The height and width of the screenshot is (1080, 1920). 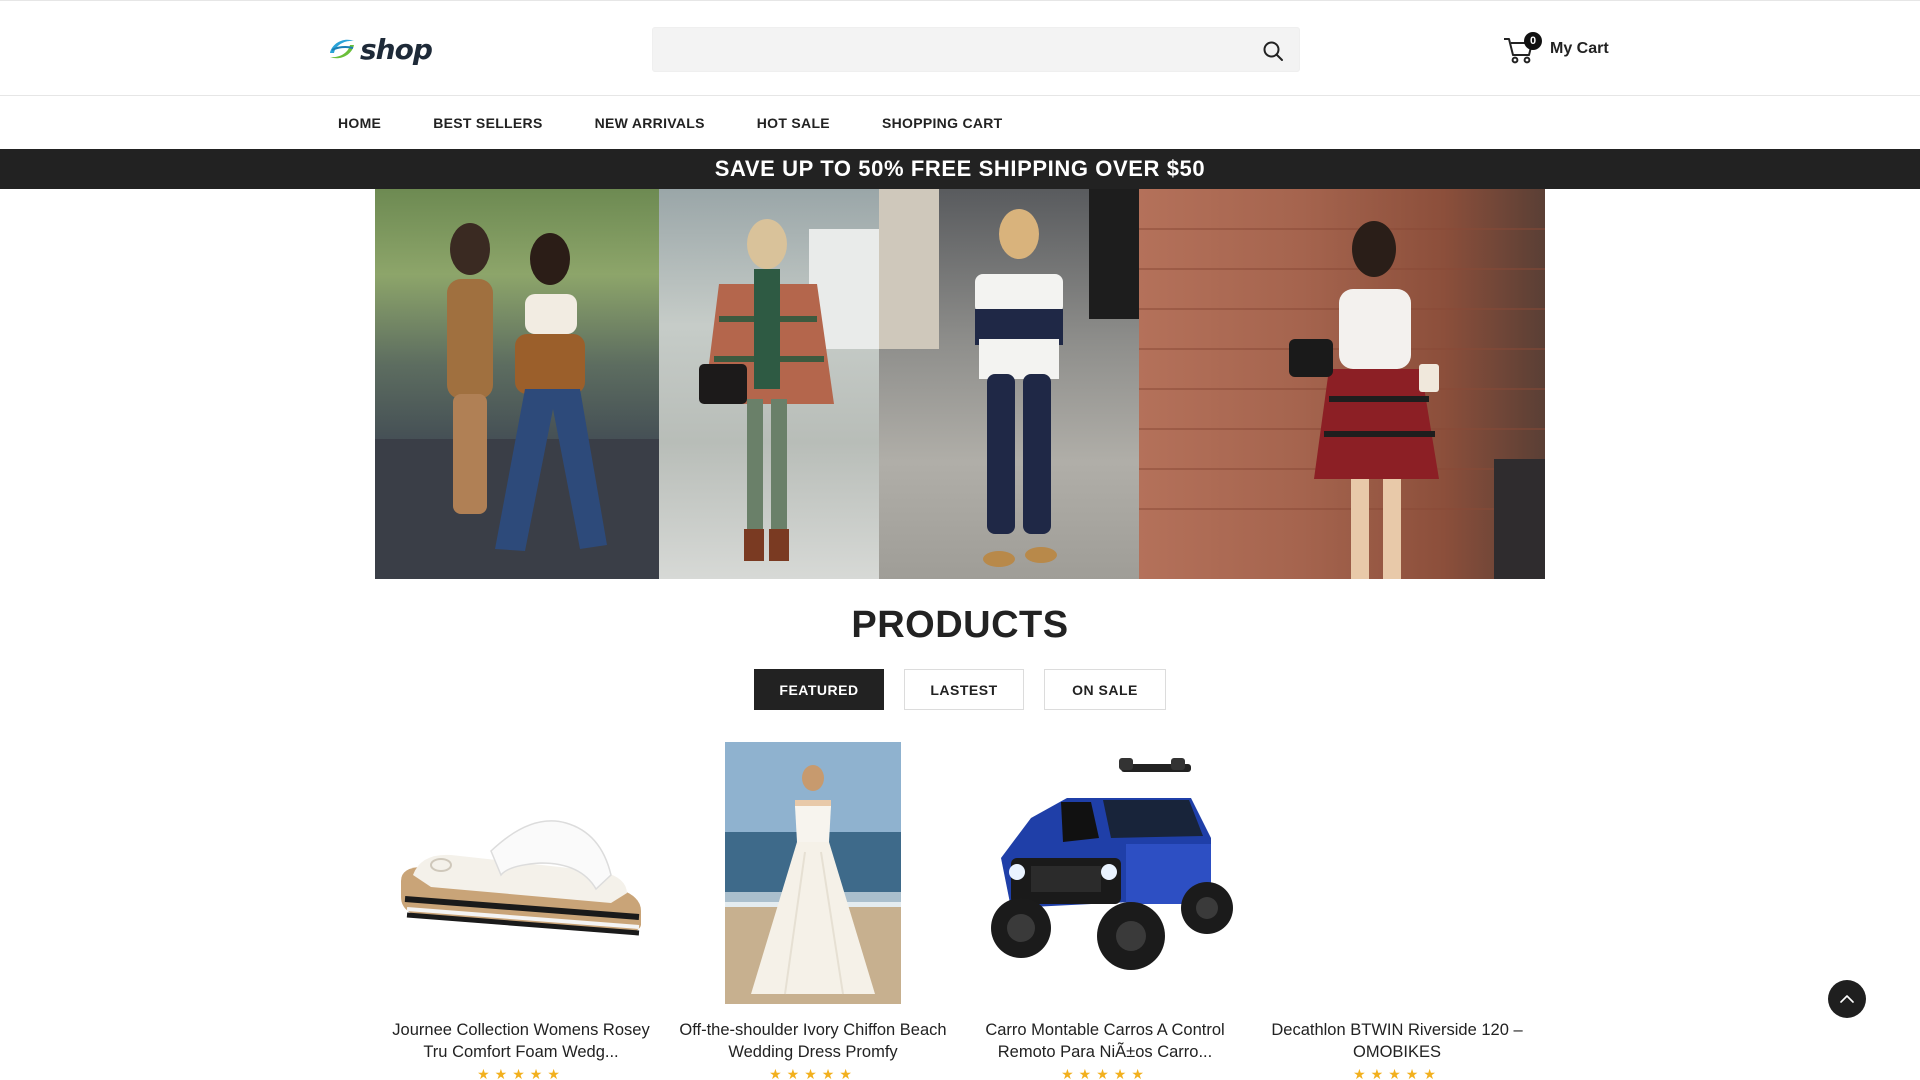 I want to click on nav-item-best-sellers: BEST SELLERS, so click(x=487, y=123).